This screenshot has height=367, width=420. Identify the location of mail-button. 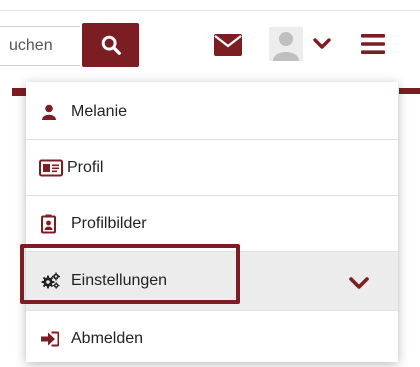
(228, 45).